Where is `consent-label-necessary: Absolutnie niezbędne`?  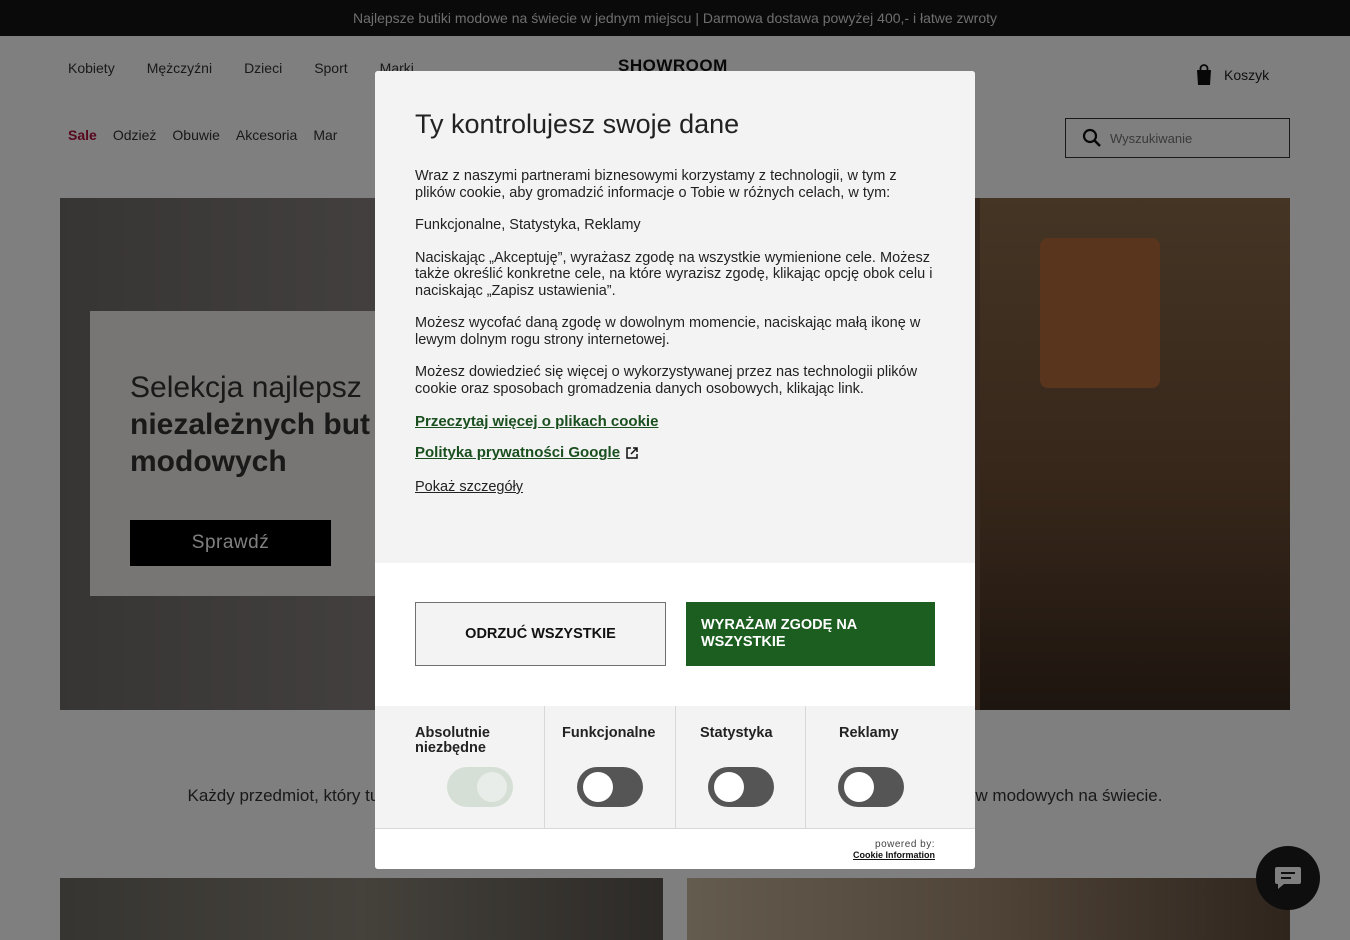 consent-label-necessary: Absolutnie niezbędne is located at coordinates (452, 740).